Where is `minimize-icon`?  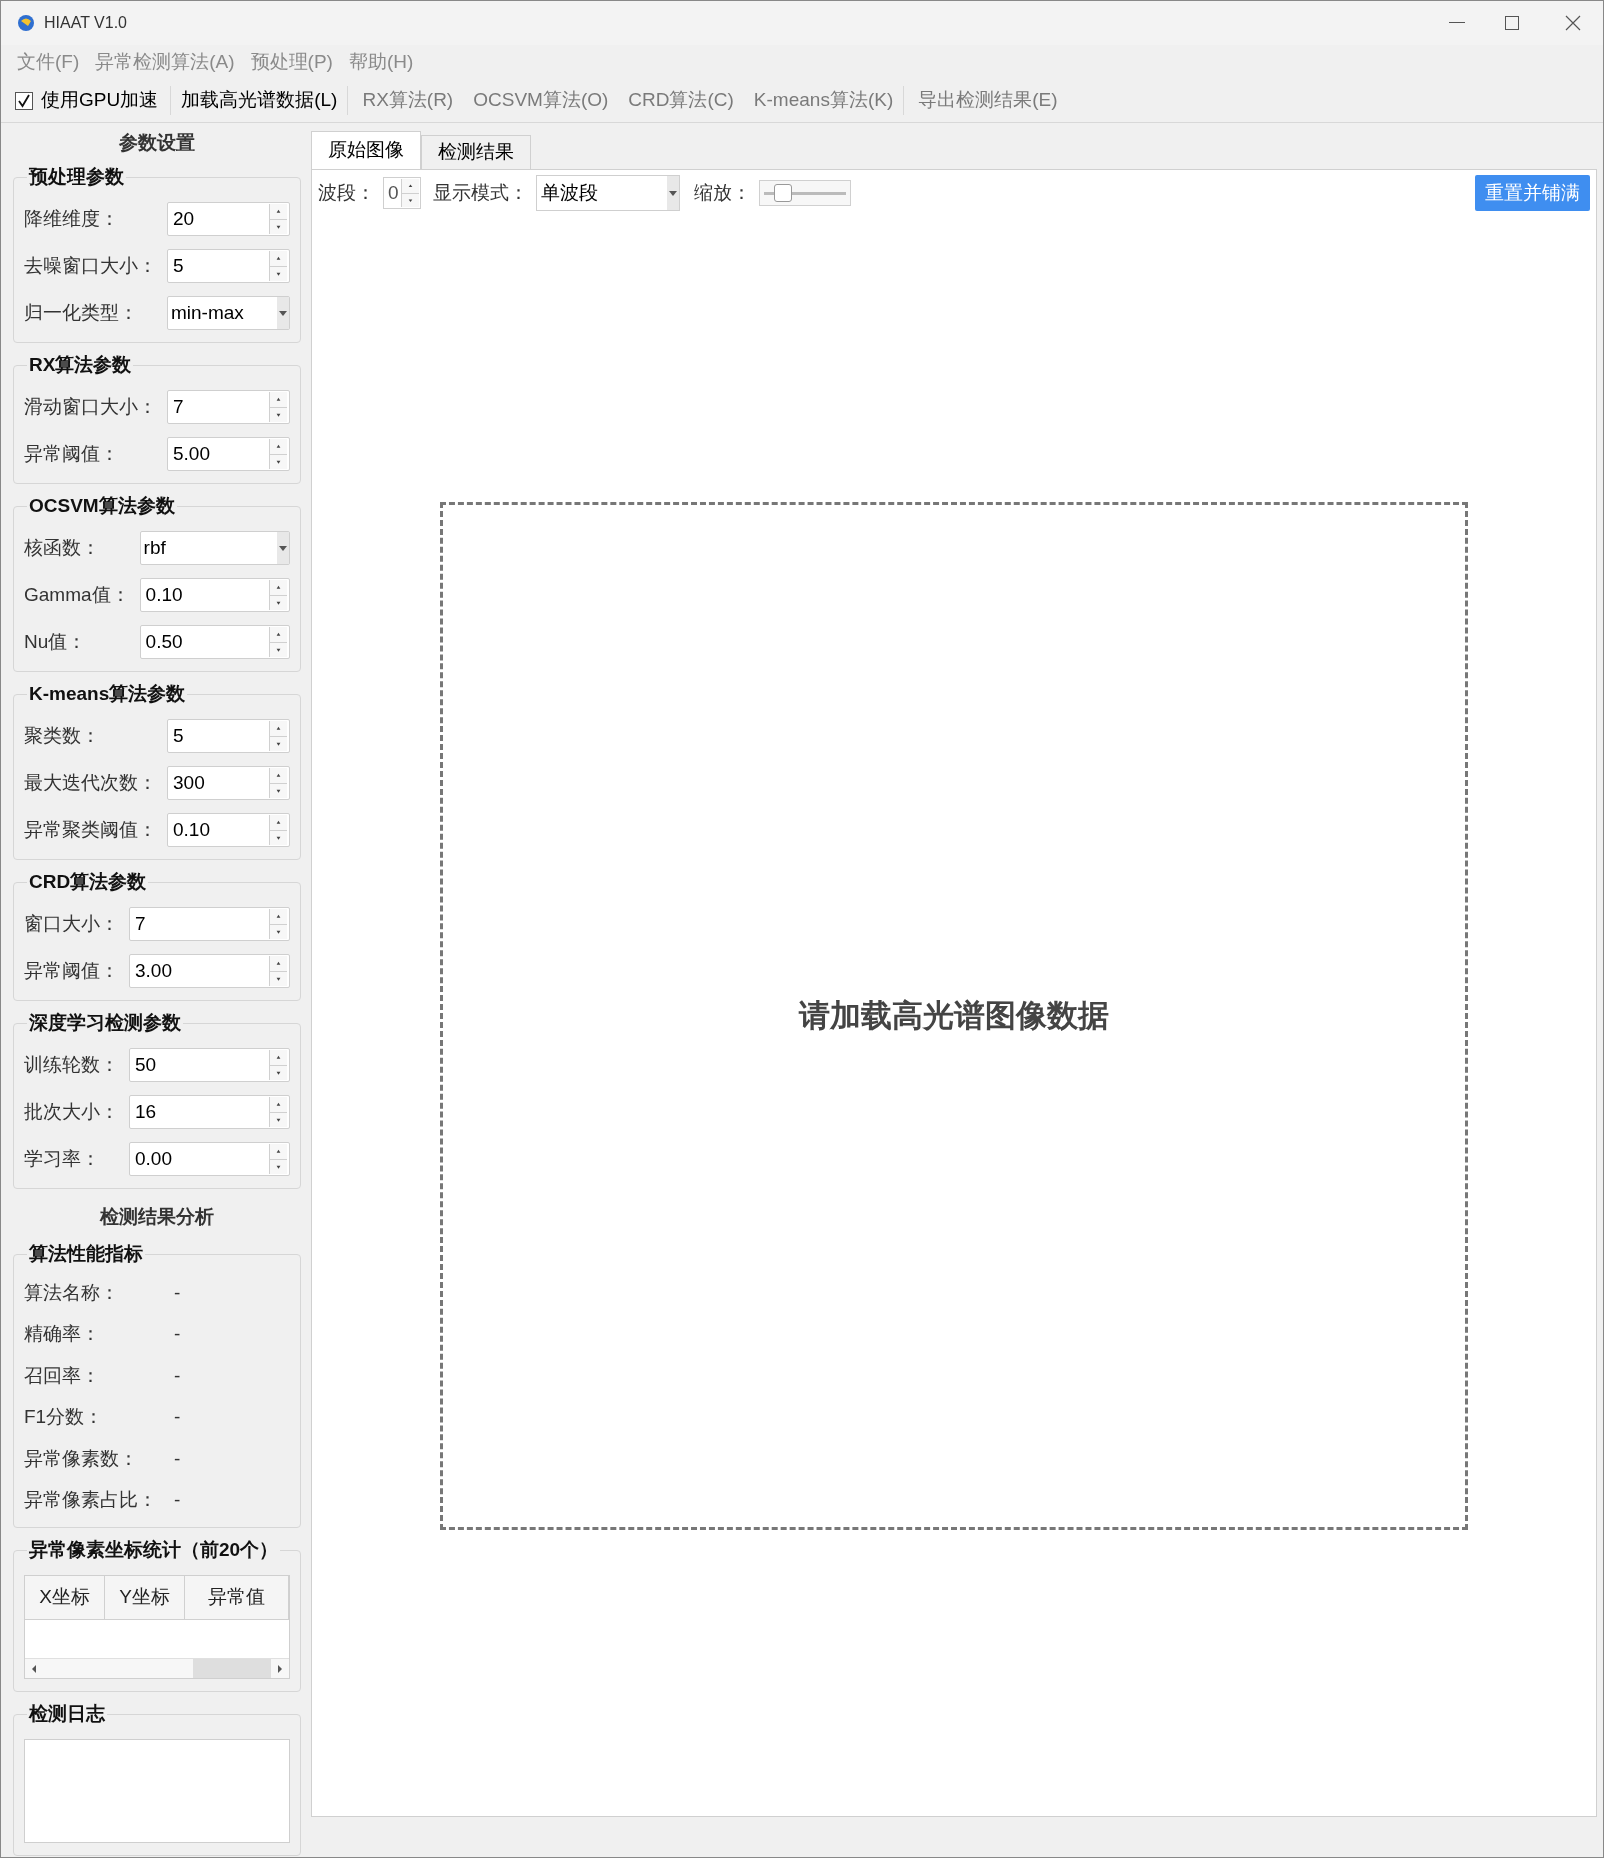
minimize-icon is located at coordinates (1457, 23).